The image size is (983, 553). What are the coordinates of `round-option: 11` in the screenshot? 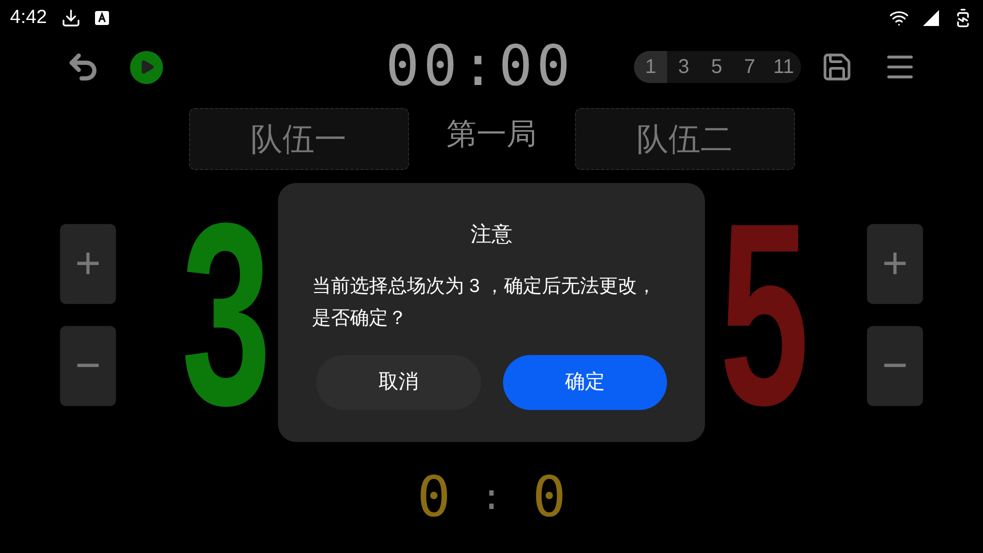 It's located at (783, 67).